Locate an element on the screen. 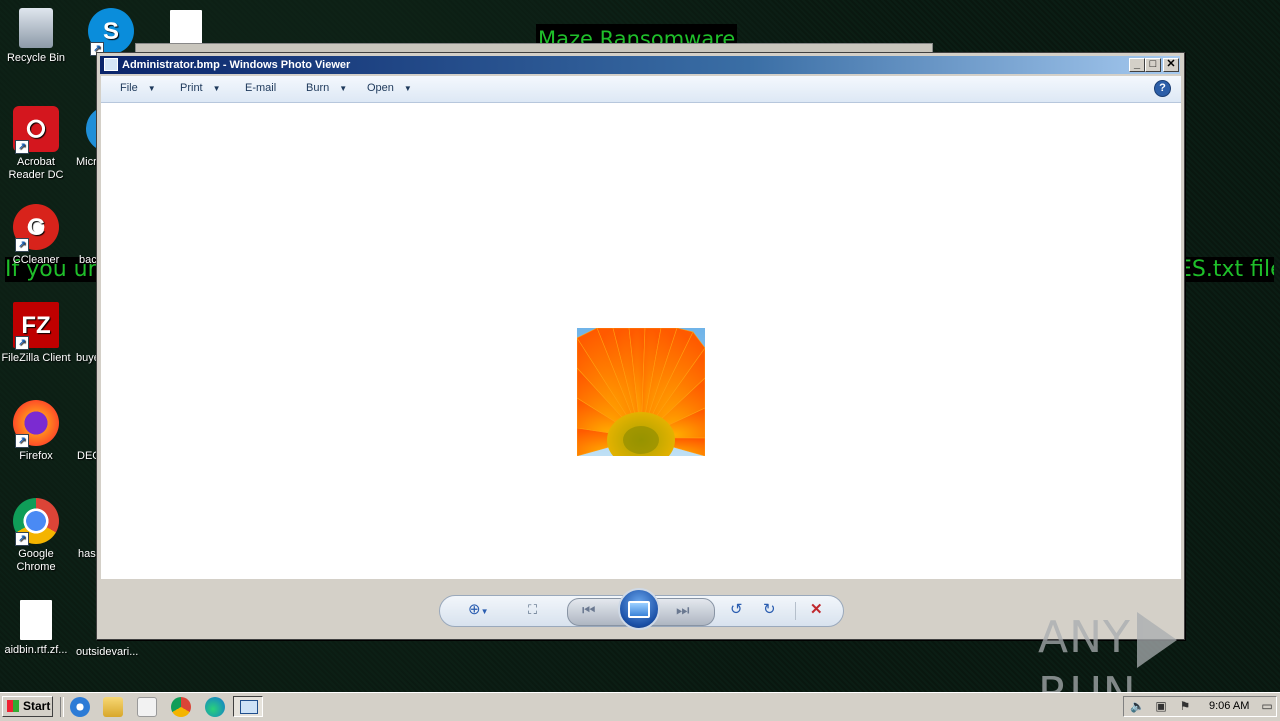 The width and height of the screenshot is (1280, 721). skype-icon: S ↗ is located at coordinates (111, 32).